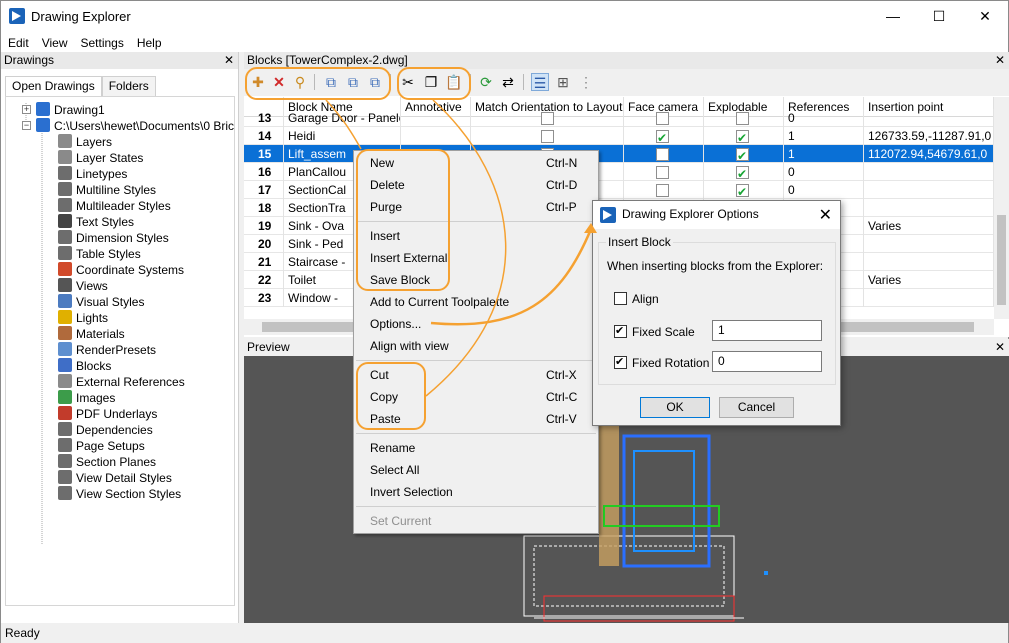  Describe the element at coordinates (1001, 208) in the screenshot. I see `grid-vertical-scrollbar` at that location.